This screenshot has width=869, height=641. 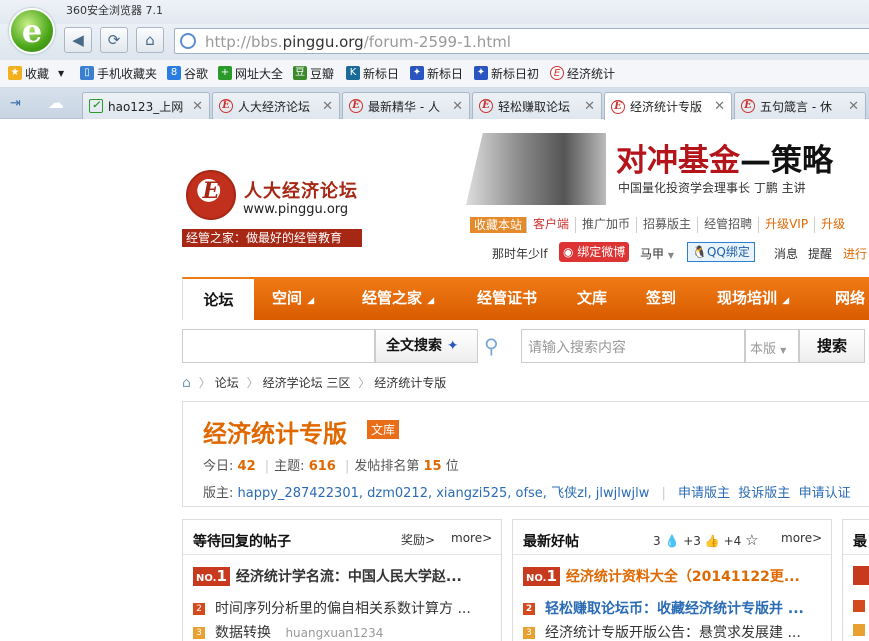 What do you see at coordinates (78, 40) in the screenshot?
I see `back-button: ◀` at bounding box center [78, 40].